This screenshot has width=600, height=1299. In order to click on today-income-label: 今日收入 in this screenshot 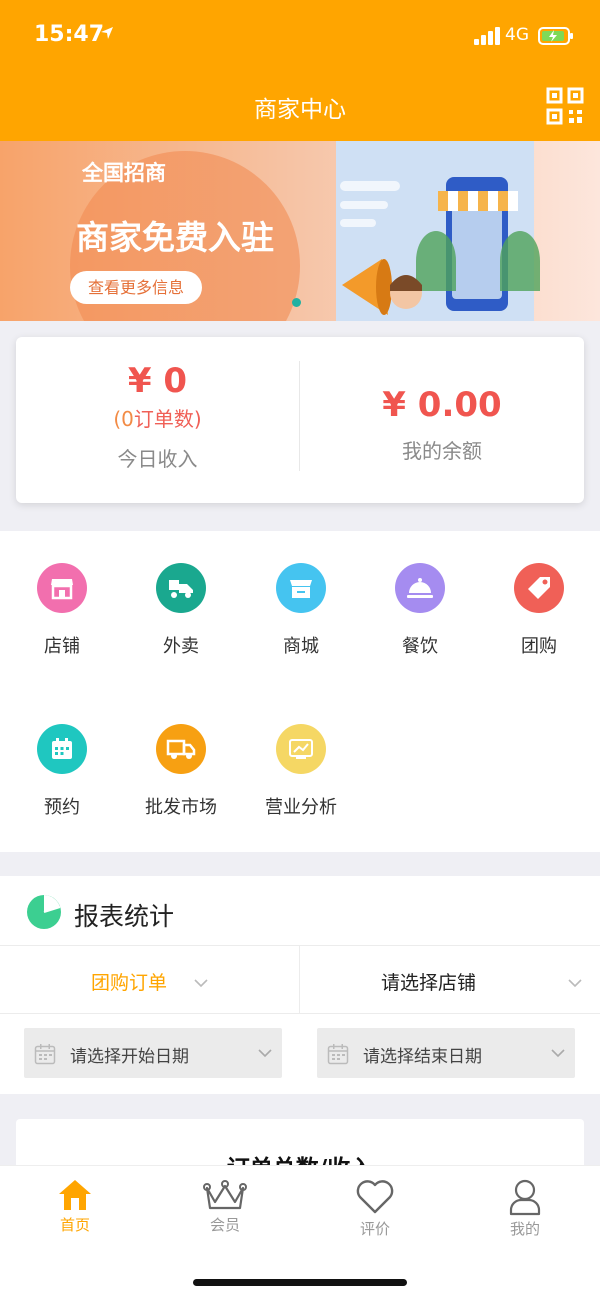, I will do `click(157, 459)`.